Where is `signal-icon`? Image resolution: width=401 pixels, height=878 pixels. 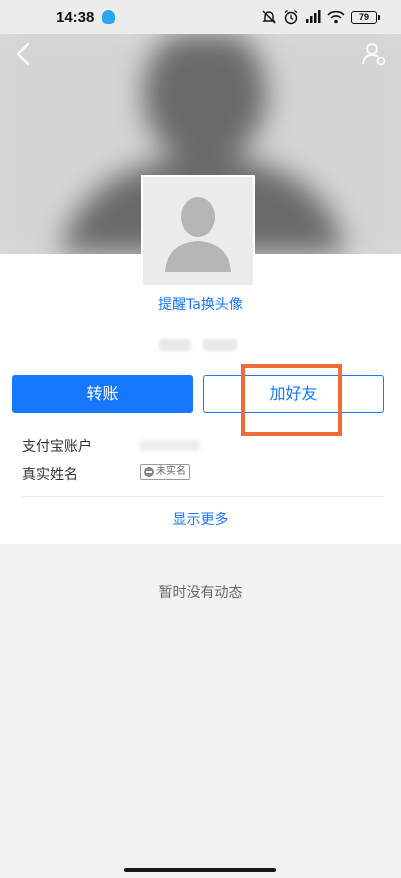 signal-icon is located at coordinates (313, 16).